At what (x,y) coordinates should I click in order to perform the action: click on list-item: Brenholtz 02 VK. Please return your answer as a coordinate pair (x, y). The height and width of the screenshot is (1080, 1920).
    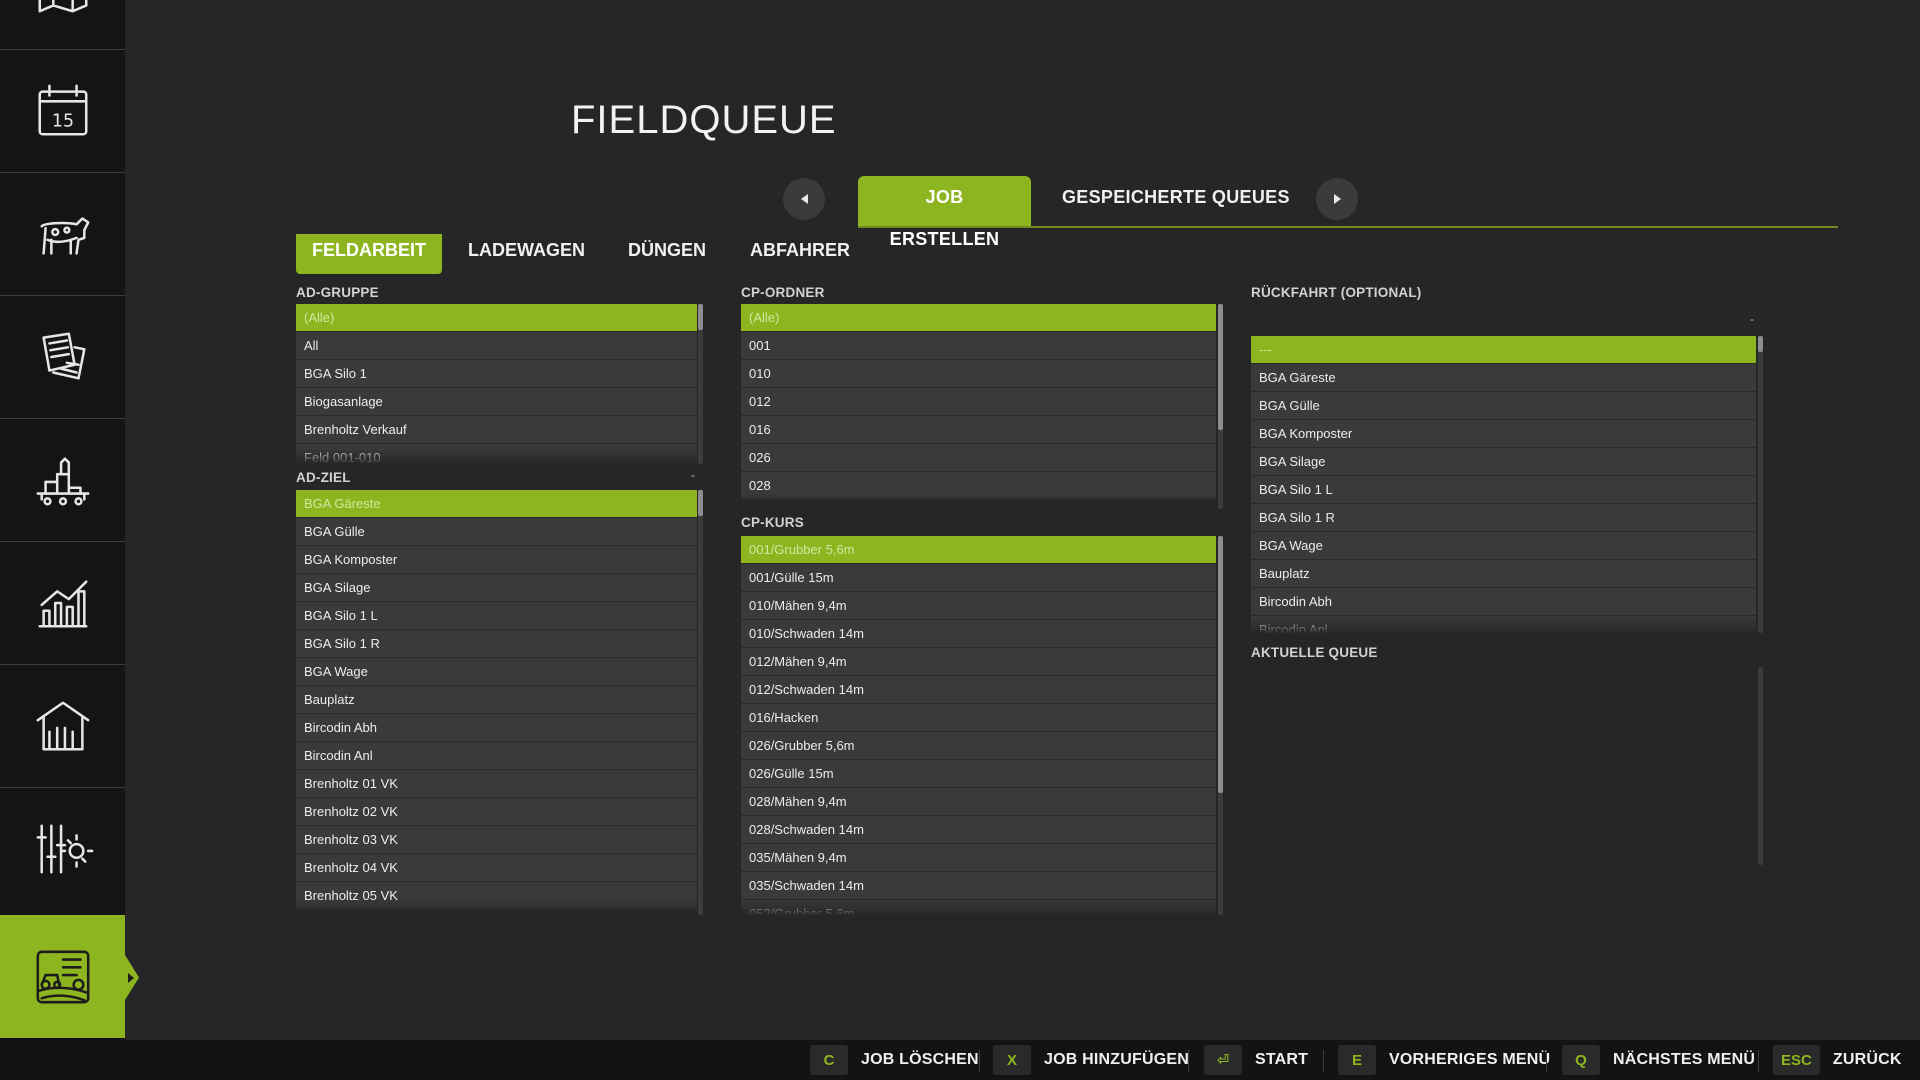
    Looking at the image, I should click on (496, 812).